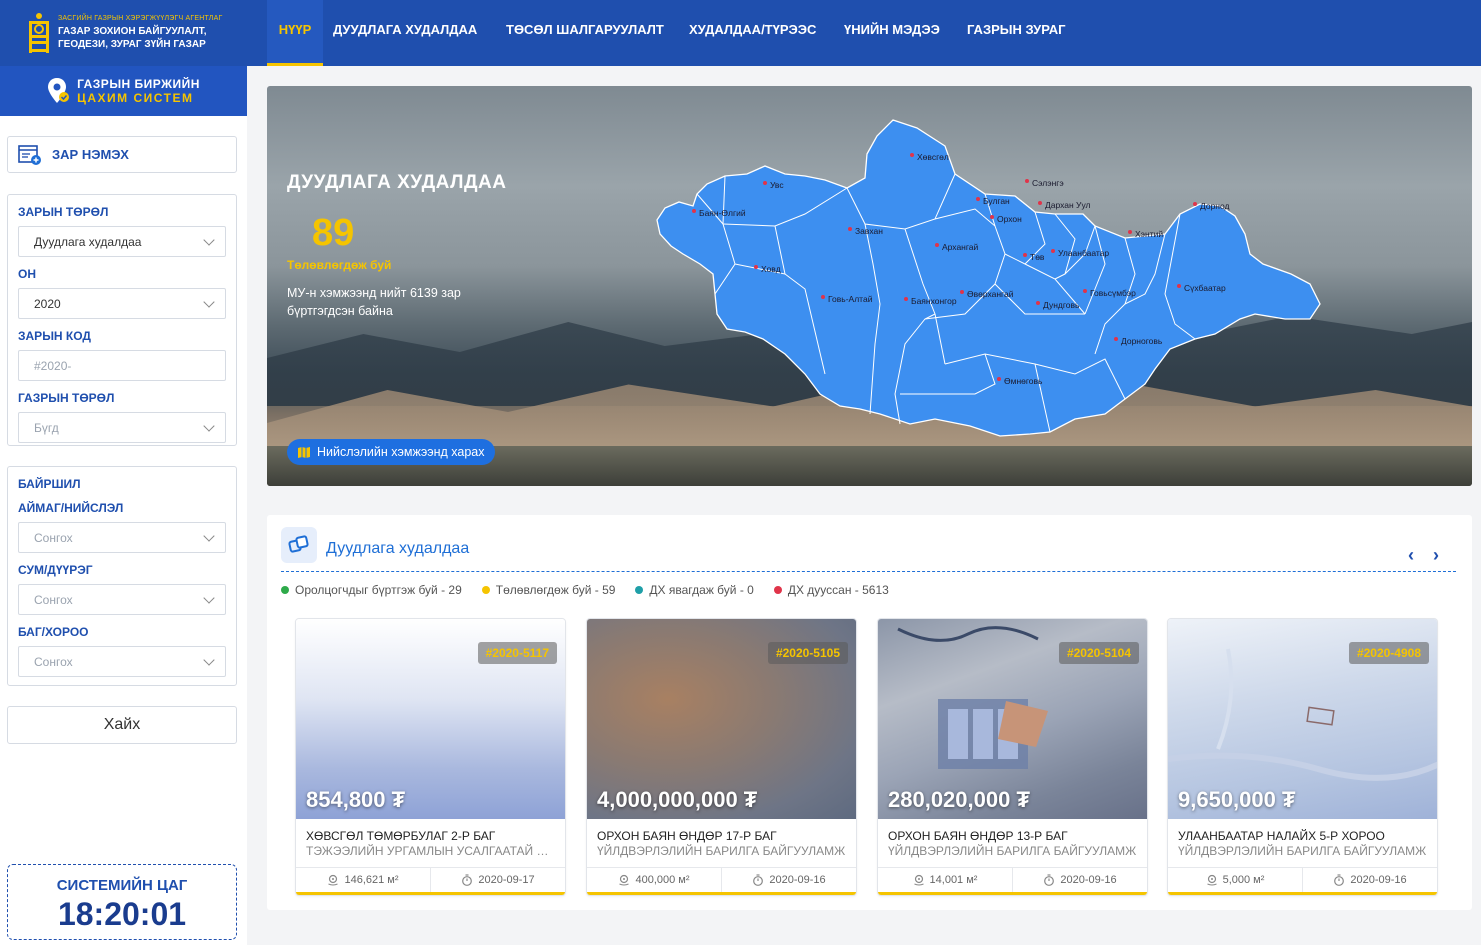 This screenshot has width=1481, height=945. Describe the element at coordinates (1098, 653) in the screenshot. I see `ad-code-badge: #2020-5104` at that location.